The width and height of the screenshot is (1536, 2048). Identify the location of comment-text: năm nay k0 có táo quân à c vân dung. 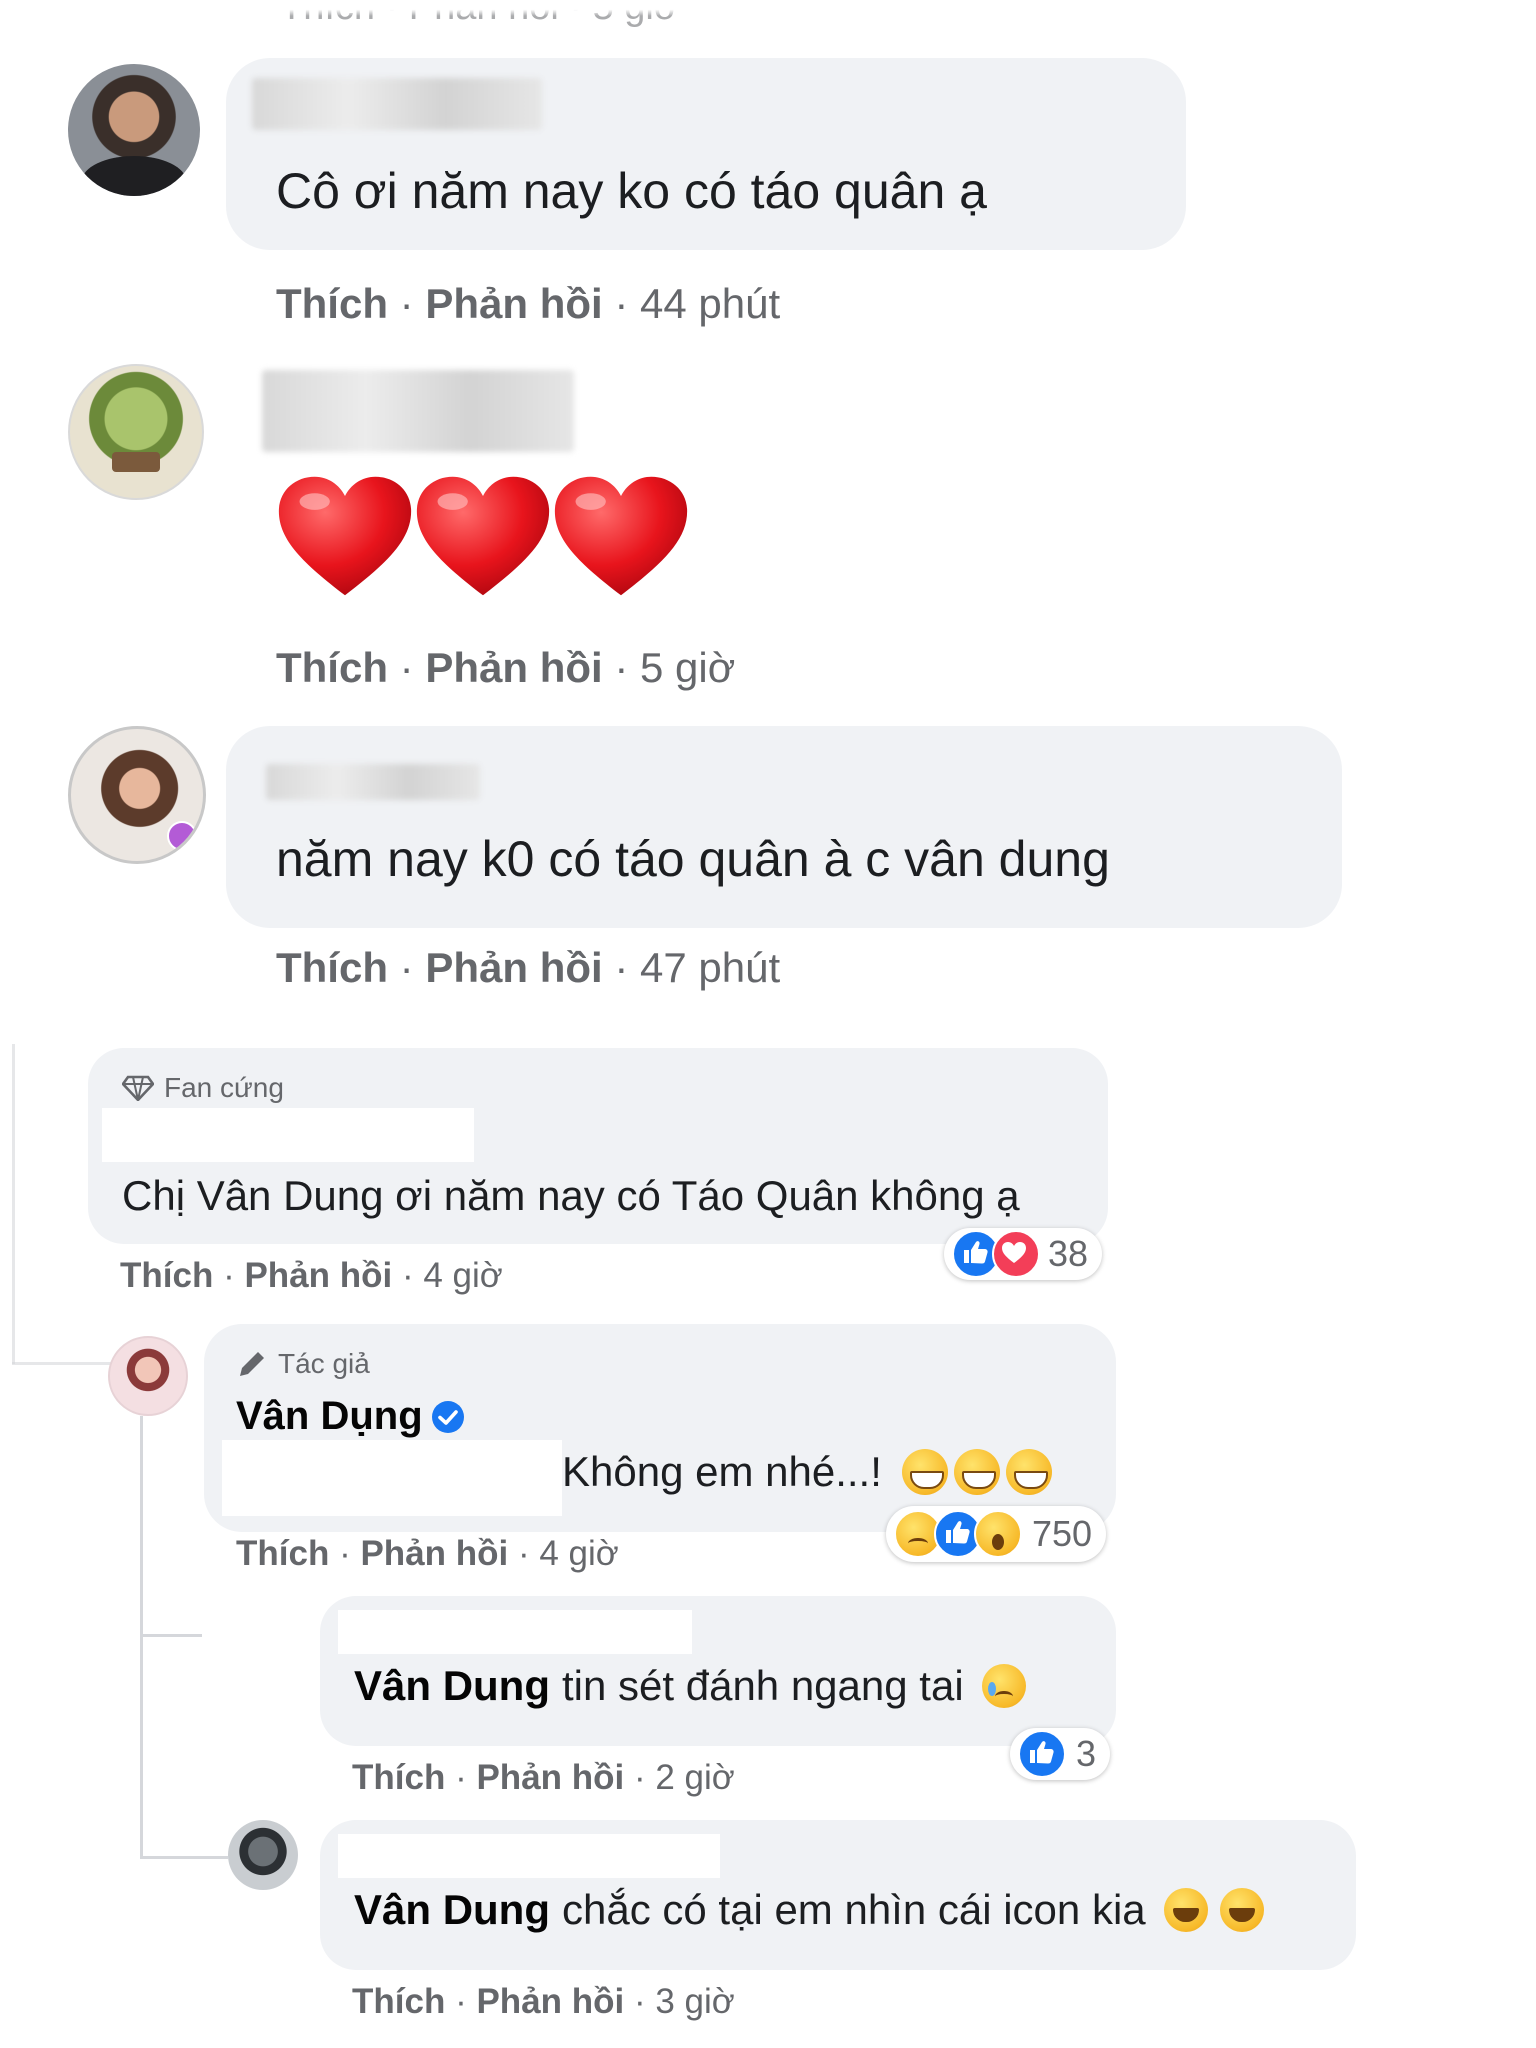
(693, 859).